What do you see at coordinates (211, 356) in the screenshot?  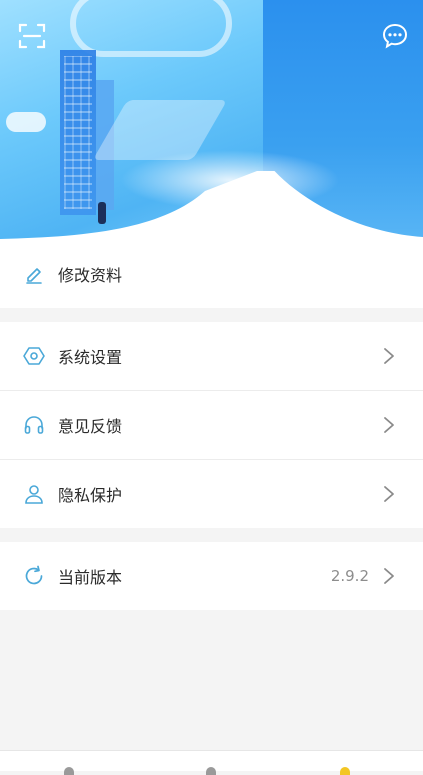 I see `system-settings-item: 系统设置` at bounding box center [211, 356].